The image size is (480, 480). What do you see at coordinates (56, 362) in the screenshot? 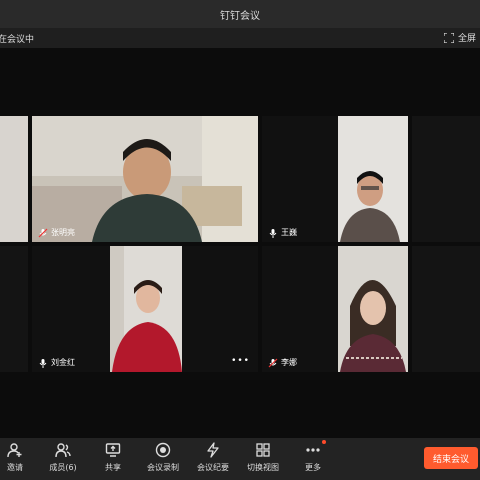
I see `participant-name-label: 刘金红` at bounding box center [56, 362].